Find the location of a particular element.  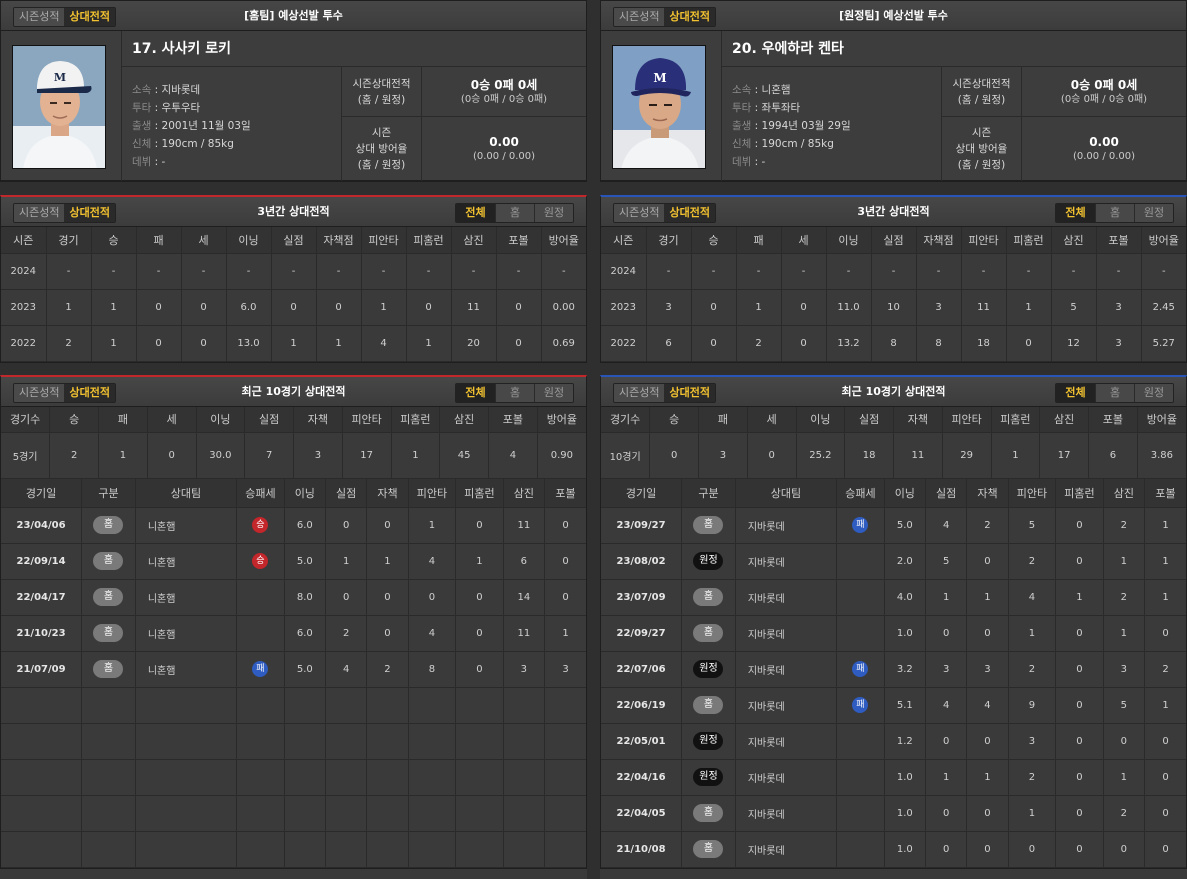

game-row: 22/04/16 원정 지바롯데 1.0 1 1 2 0 1 0 is located at coordinates (893, 777).